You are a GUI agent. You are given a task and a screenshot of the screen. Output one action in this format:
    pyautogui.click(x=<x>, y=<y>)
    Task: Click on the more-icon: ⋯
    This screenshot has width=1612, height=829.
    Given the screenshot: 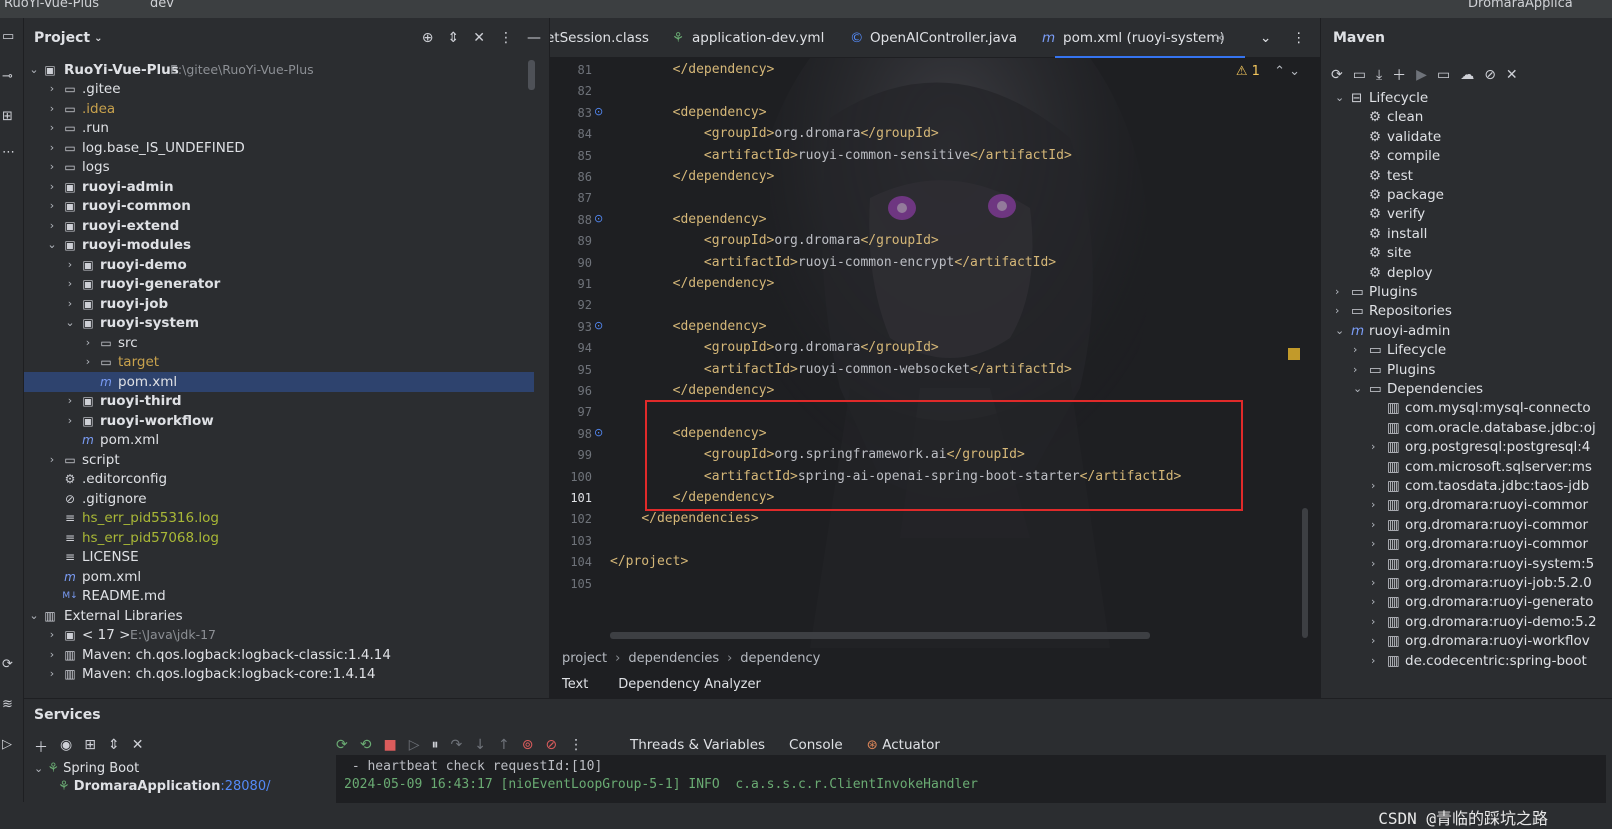 What is the action you would take?
    pyautogui.click(x=10, y=153)
    